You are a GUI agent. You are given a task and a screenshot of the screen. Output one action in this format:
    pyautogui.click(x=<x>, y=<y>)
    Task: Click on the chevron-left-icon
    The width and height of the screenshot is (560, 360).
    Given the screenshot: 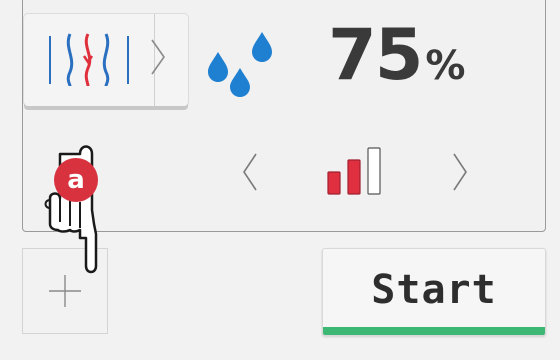 What is the action you would take?
    pyautogui.click(x=250, y=172)
    